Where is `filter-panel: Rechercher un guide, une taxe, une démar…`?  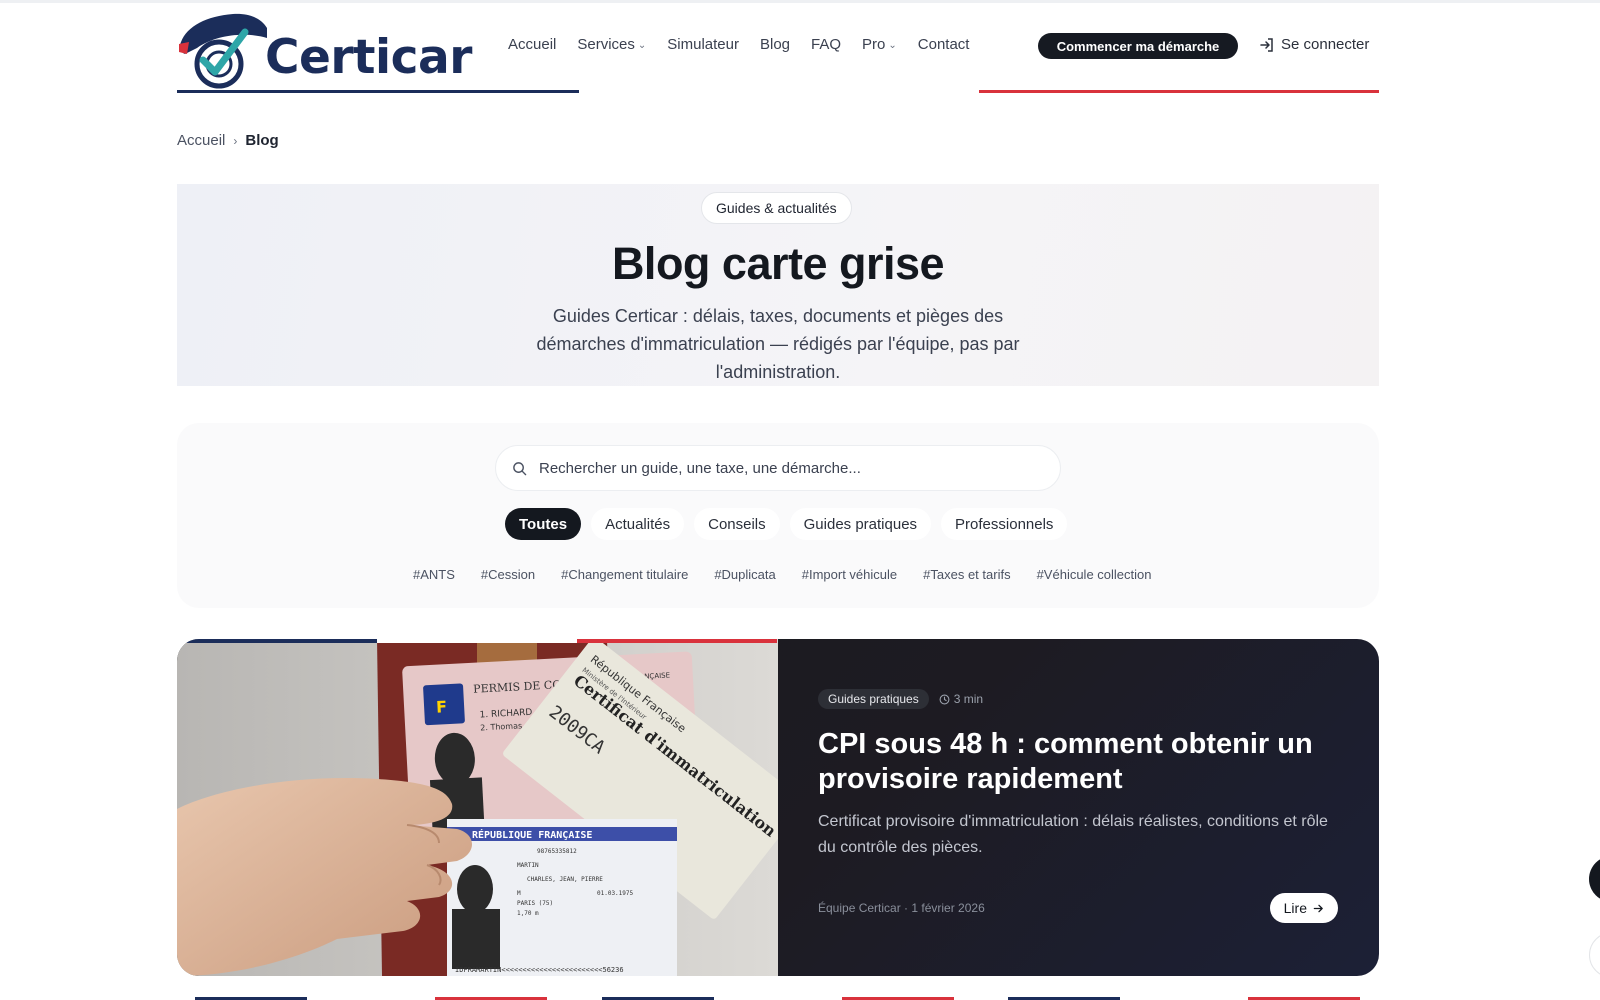
filter-panel: Rechercher un guide, une taxe, une démar… is located at coordinates (778, 515).